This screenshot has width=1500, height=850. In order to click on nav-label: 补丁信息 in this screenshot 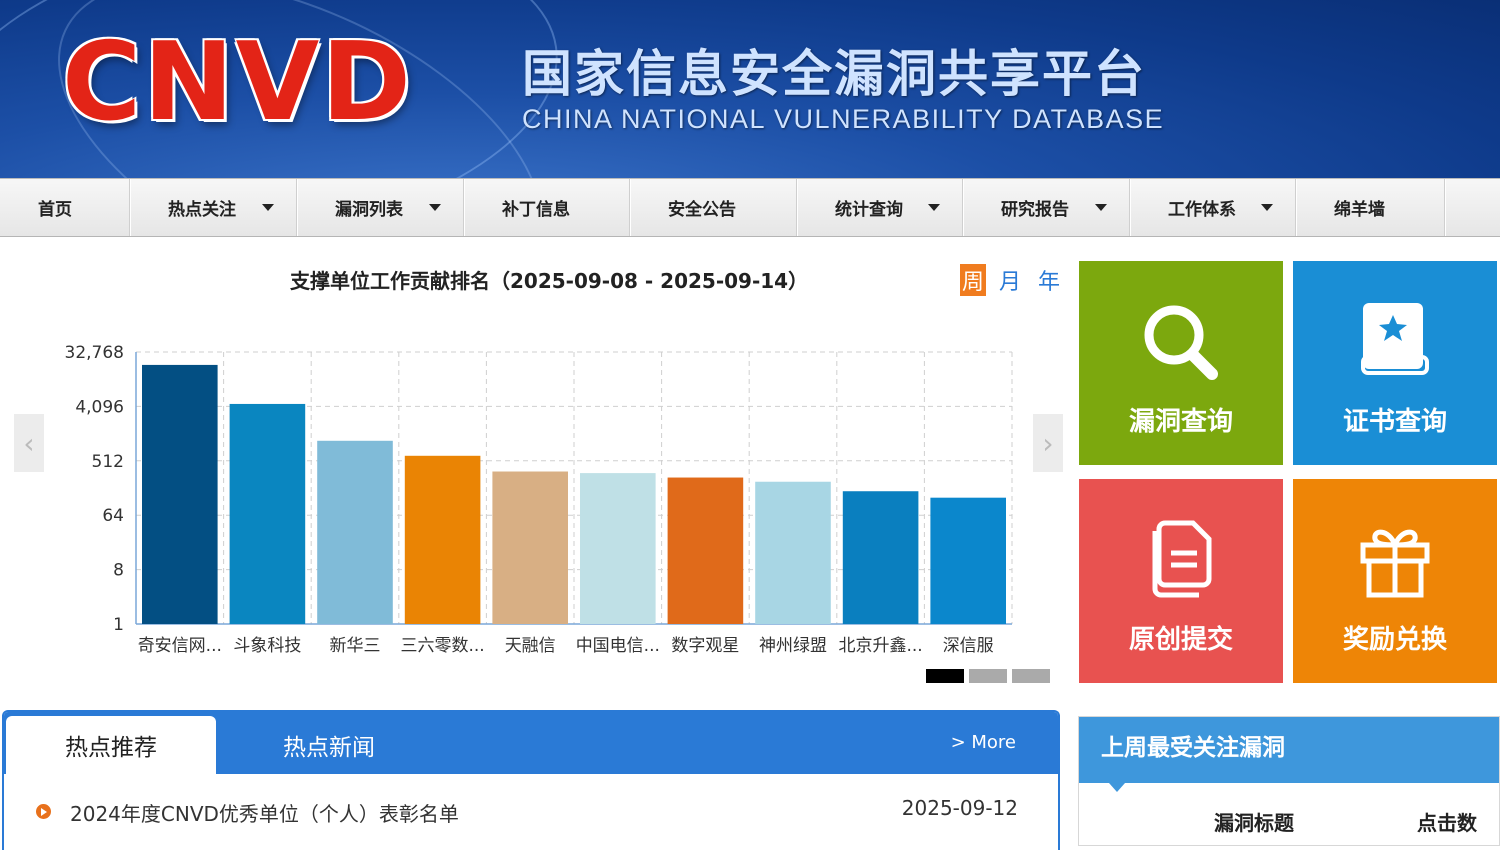, I will do `click(536, 210)`.